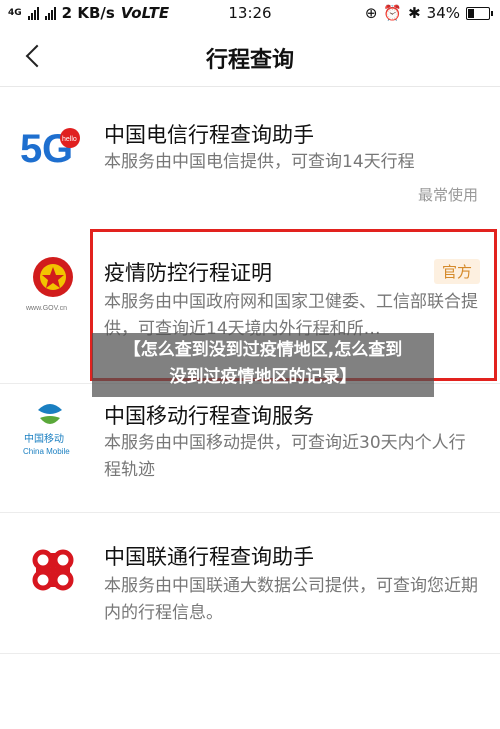 The image size is (500, 729). I want to click on item-title: 中国电信行程查询助手, so click(209, 135).